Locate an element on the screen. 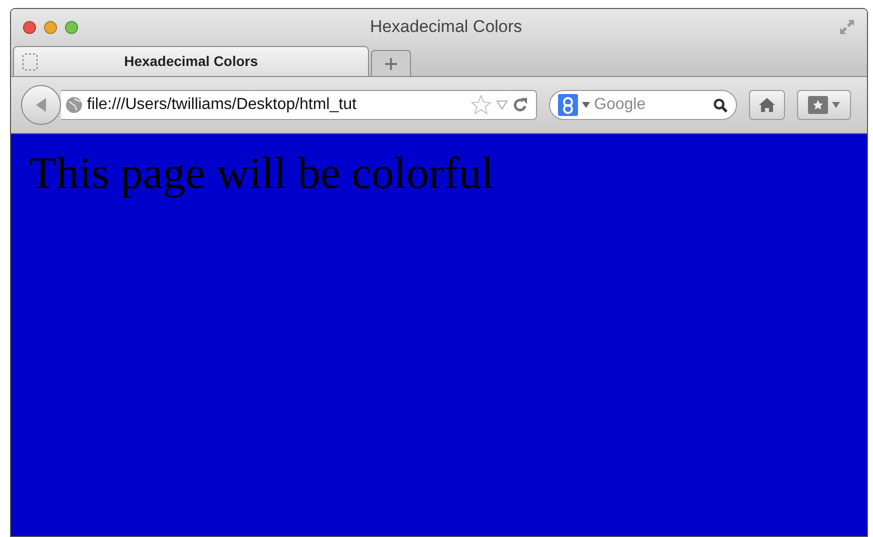  left-triangle-icon is located at coordinates (41, 105).